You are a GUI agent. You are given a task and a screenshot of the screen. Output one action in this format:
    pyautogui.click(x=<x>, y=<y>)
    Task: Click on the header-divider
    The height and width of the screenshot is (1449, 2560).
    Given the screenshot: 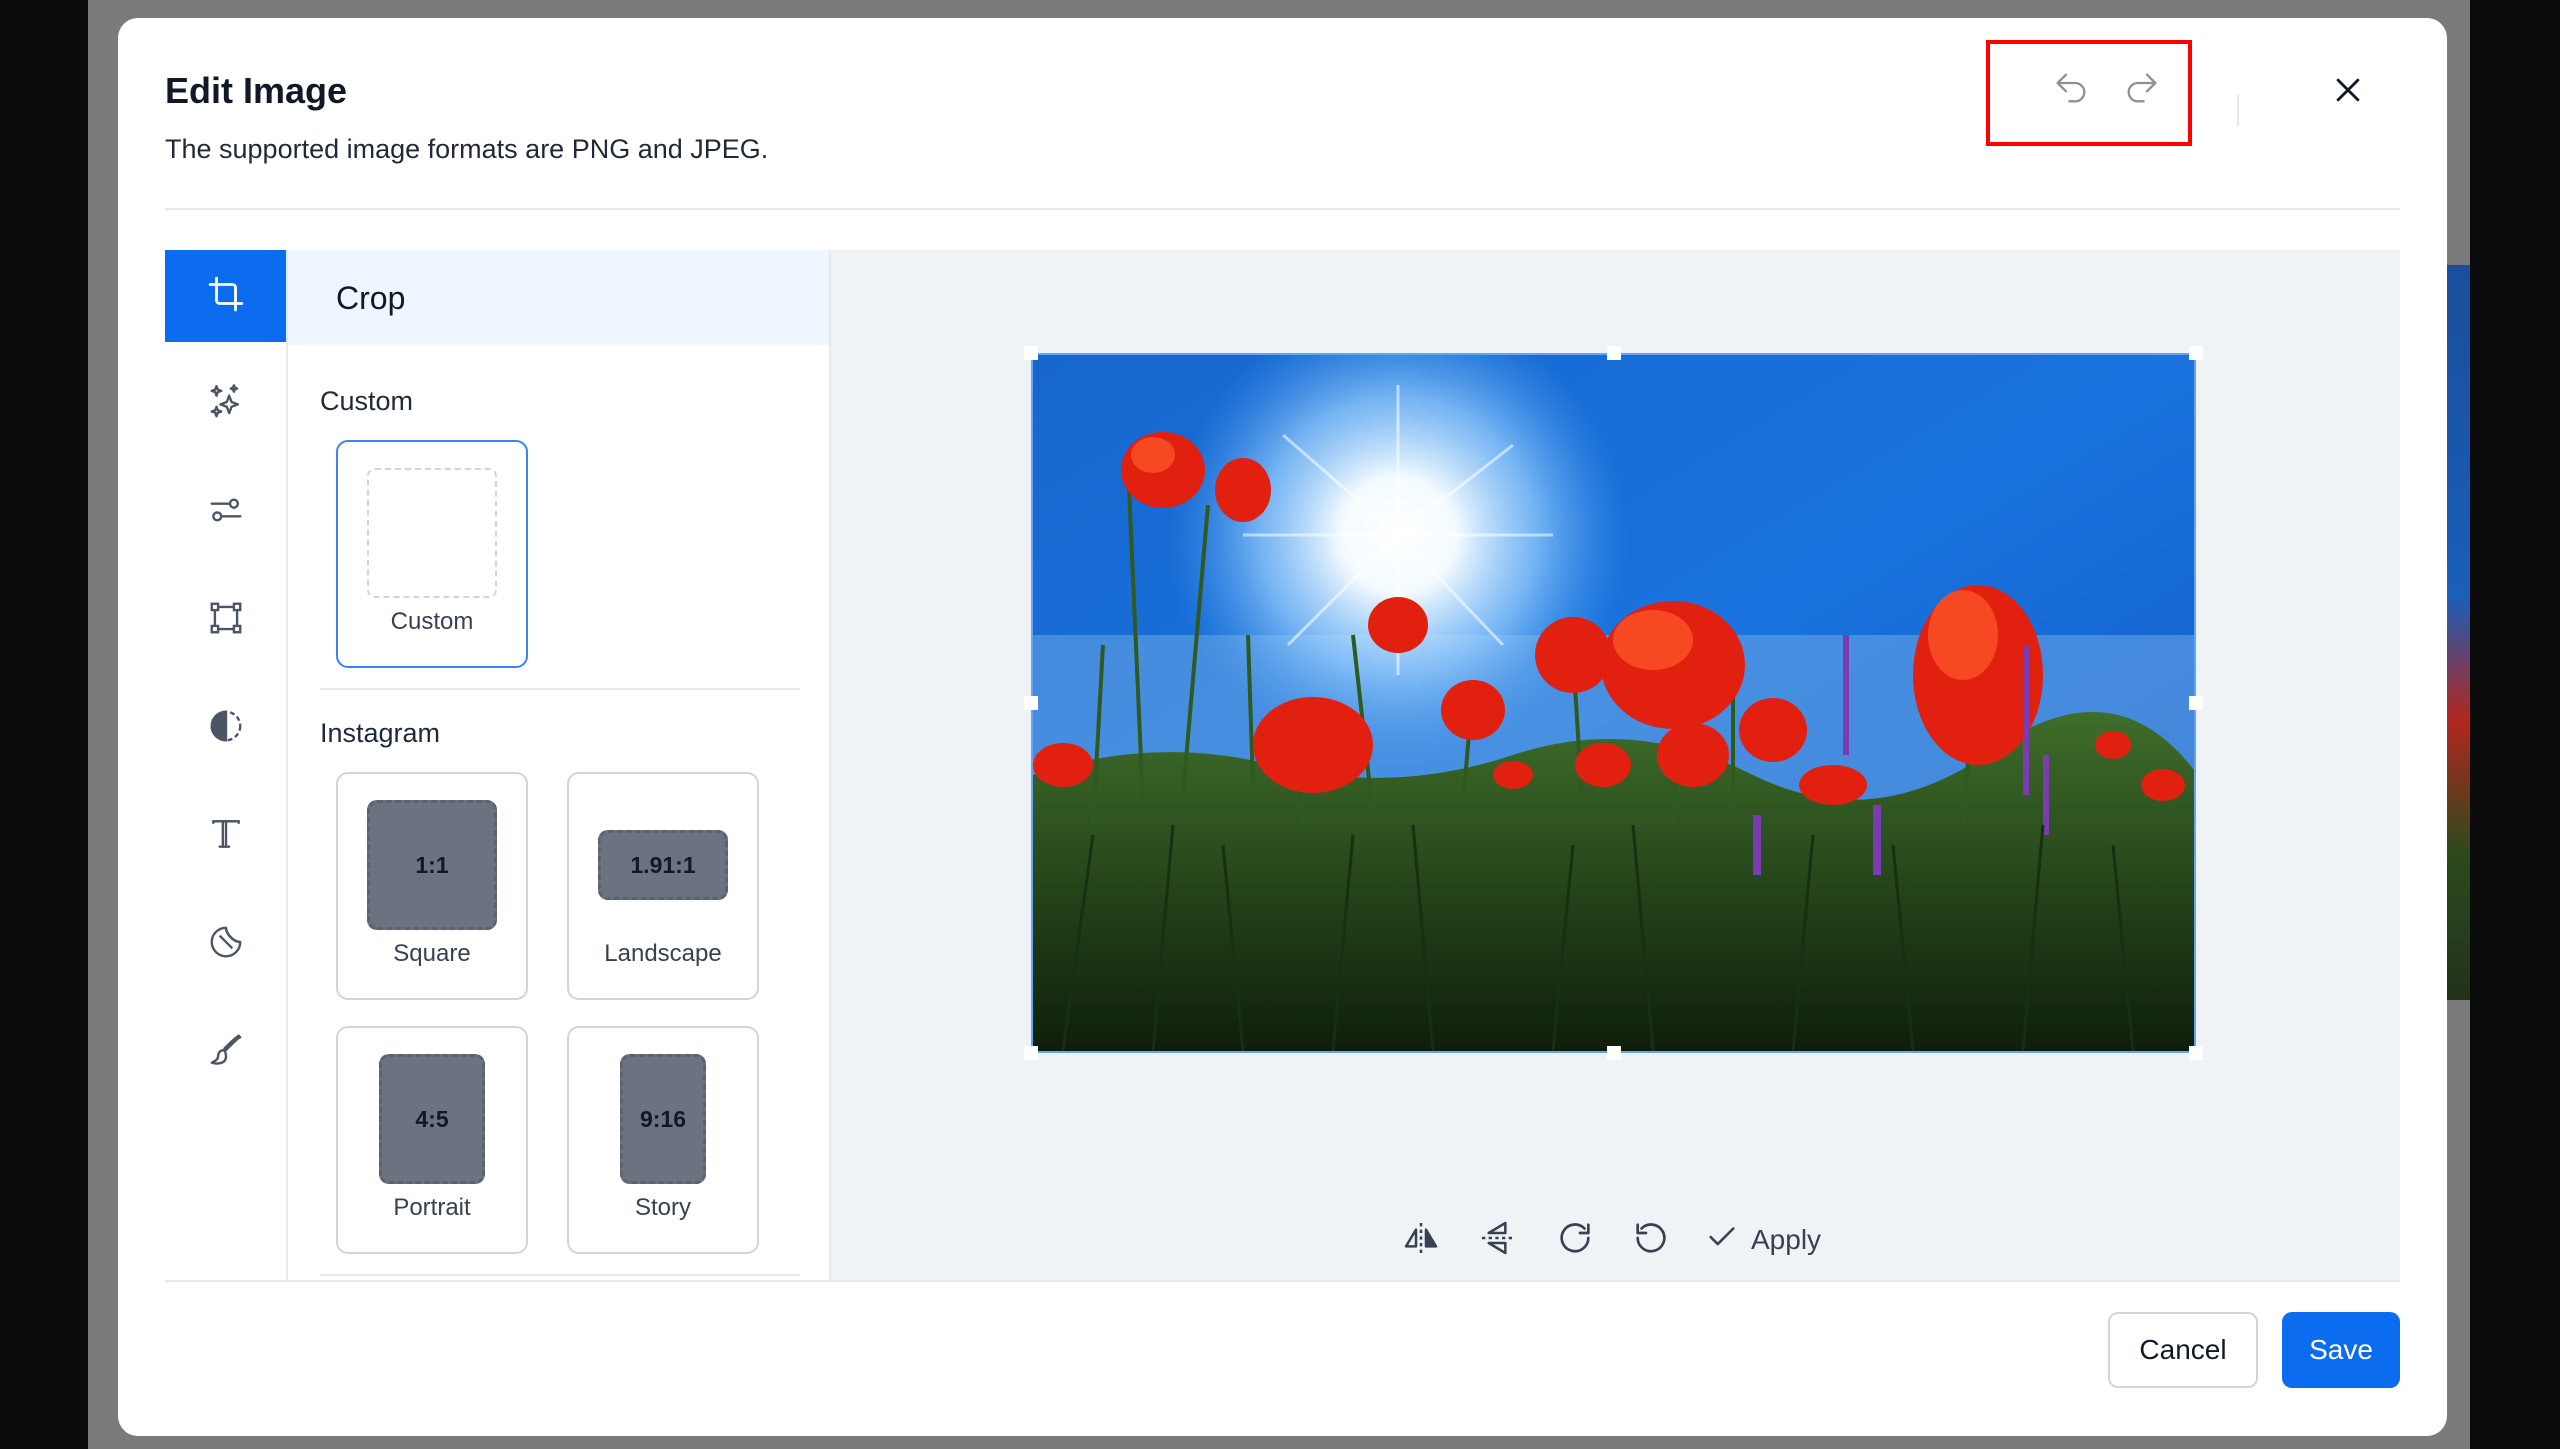 What is the action you would take?
    pyautogui.click(x=2238, y=110)
    